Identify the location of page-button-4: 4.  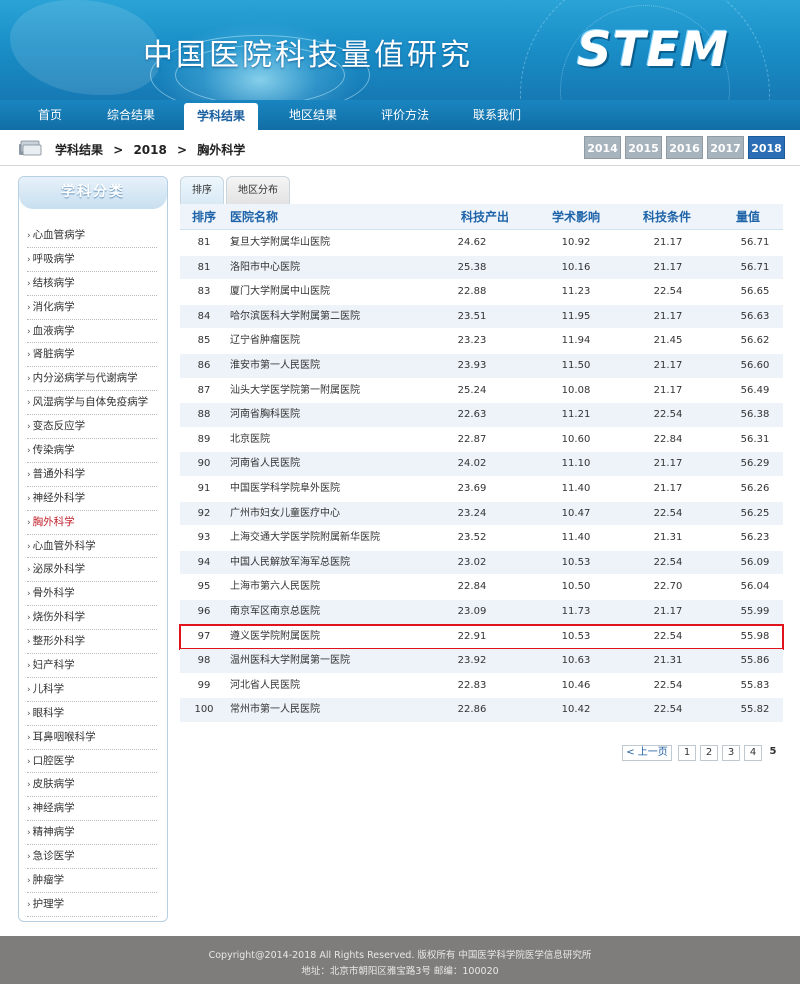
(753, 753).